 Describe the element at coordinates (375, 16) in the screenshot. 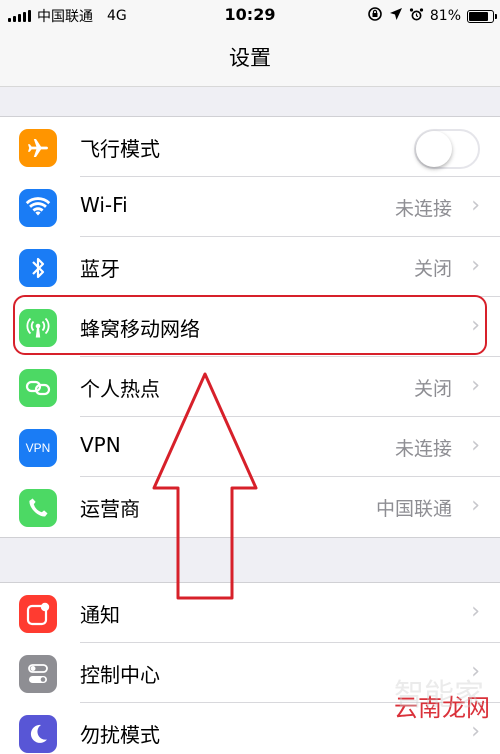

I see `rotation-lock-icon` at that location.